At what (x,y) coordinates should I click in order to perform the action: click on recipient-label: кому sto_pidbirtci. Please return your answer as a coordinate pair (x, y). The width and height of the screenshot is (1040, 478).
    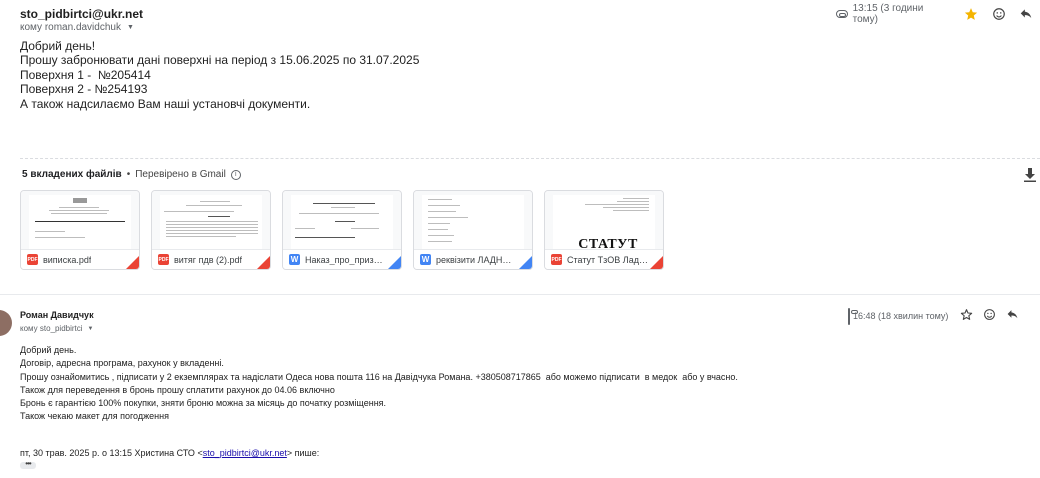
    Looking at the image, I should click on (51, 328).